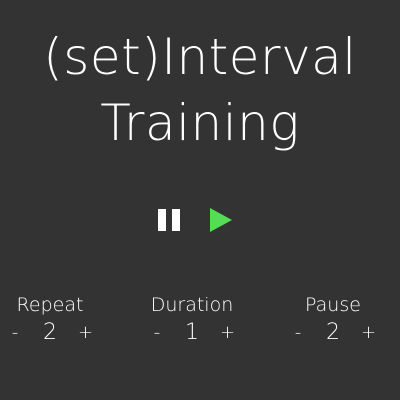  What do you see at coordinates (192, 305) in the screenshot?
I see `duration-label: Duration` at bounding box center [192, 305].